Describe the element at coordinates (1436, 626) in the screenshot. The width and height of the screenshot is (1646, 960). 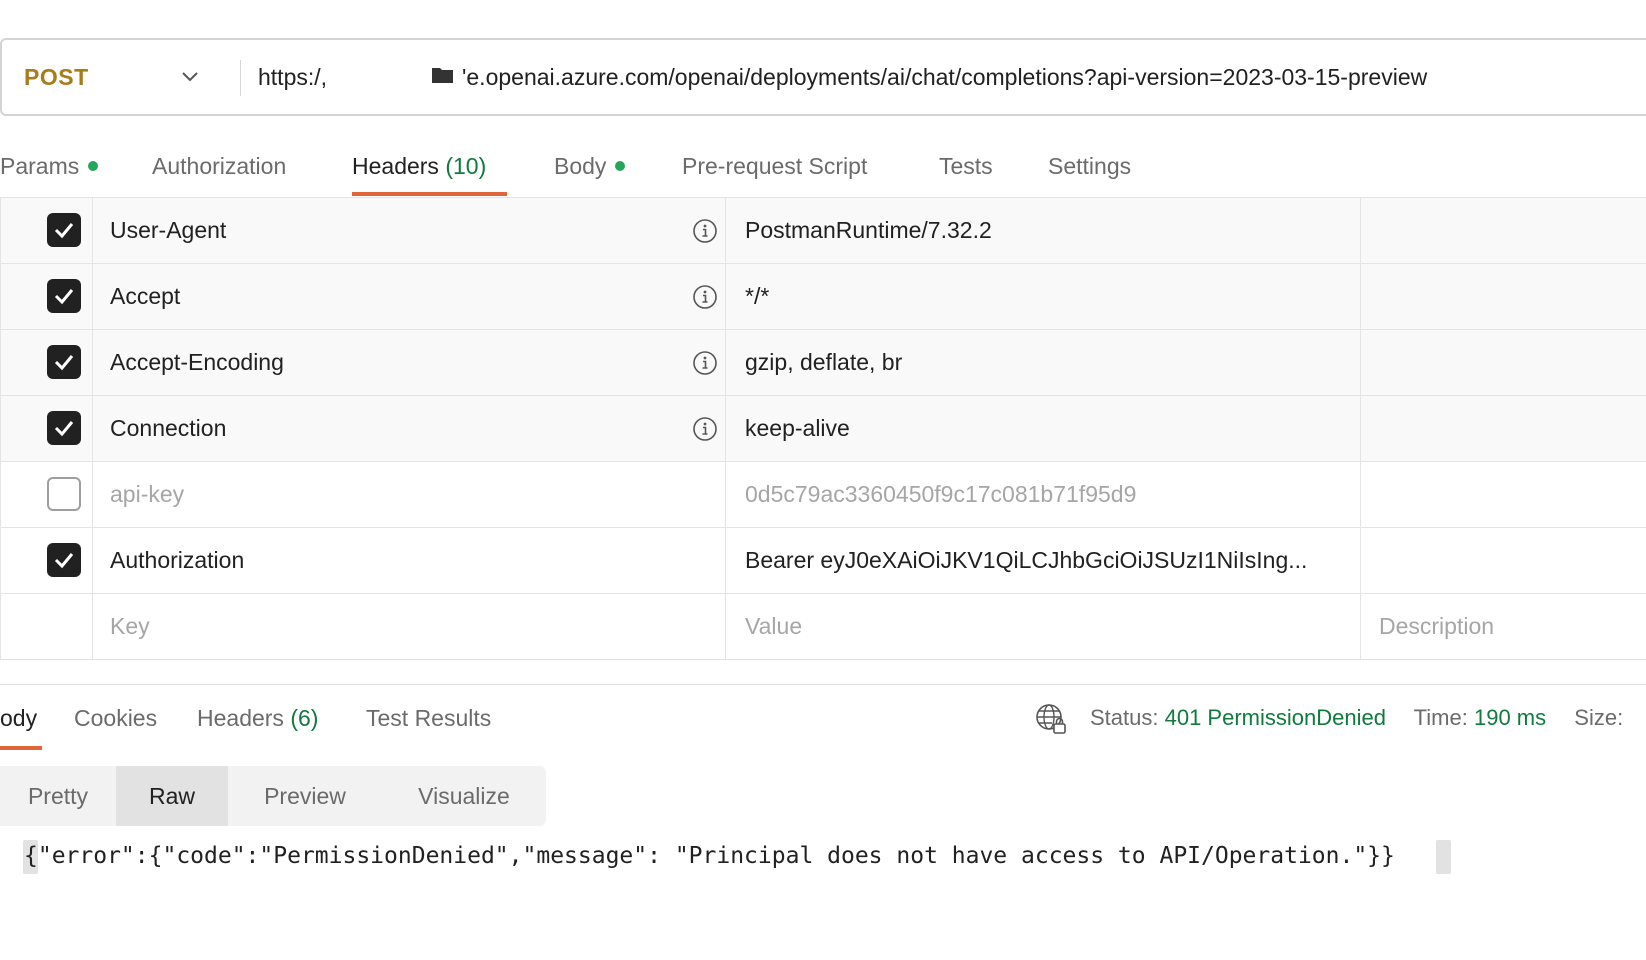
I see `description-input: Description` at that location.